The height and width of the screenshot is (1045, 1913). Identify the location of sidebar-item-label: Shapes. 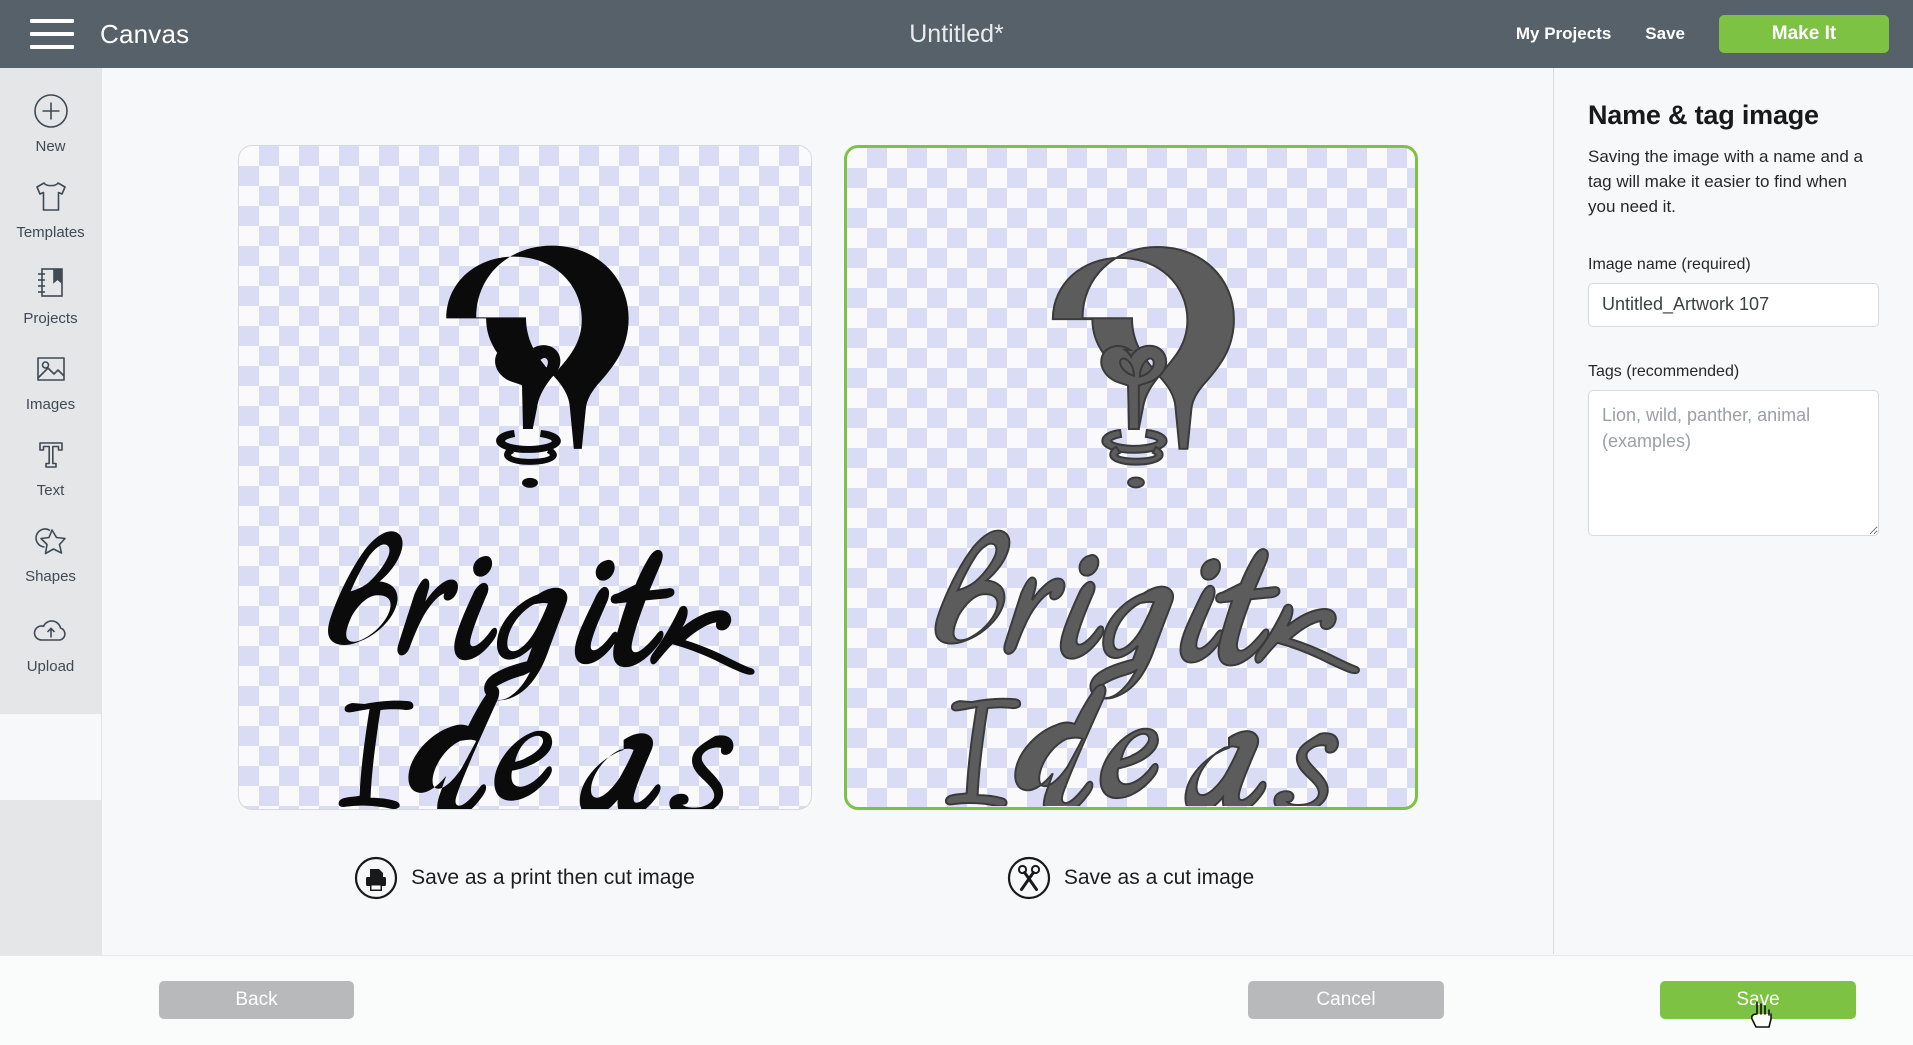
(50, 576).